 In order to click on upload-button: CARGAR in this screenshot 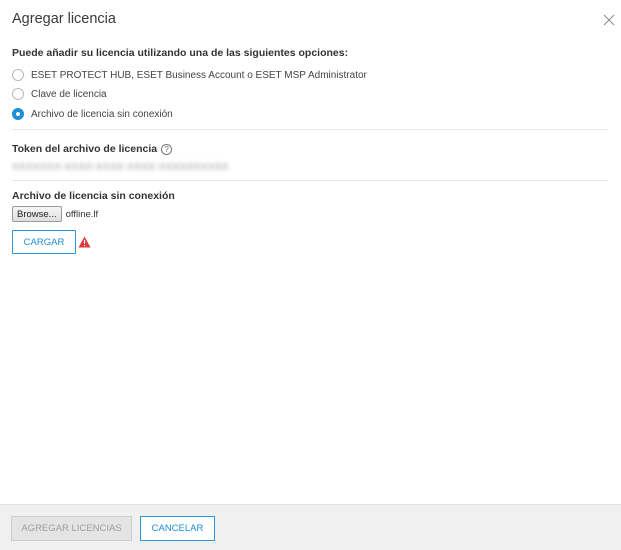, I will do `click(44, 242)`.